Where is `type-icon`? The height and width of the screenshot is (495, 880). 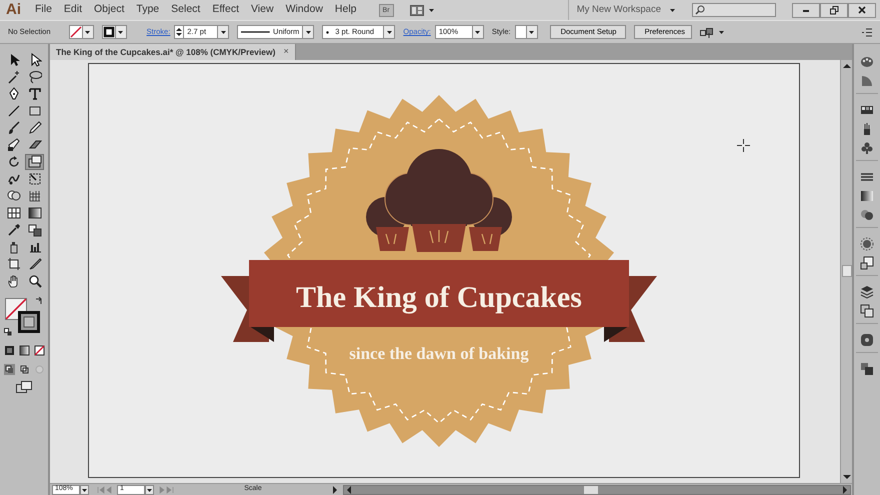
type-icon is located at coordinates (35, 94).